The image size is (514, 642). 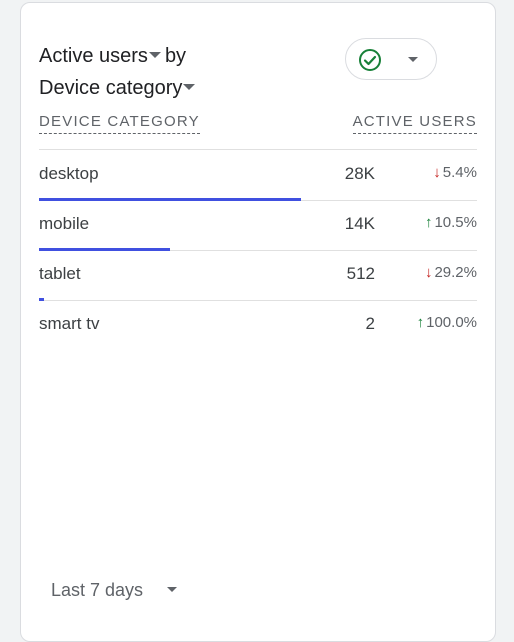 I want to click on row-metric-value: 2, so click(x=370, y=323).